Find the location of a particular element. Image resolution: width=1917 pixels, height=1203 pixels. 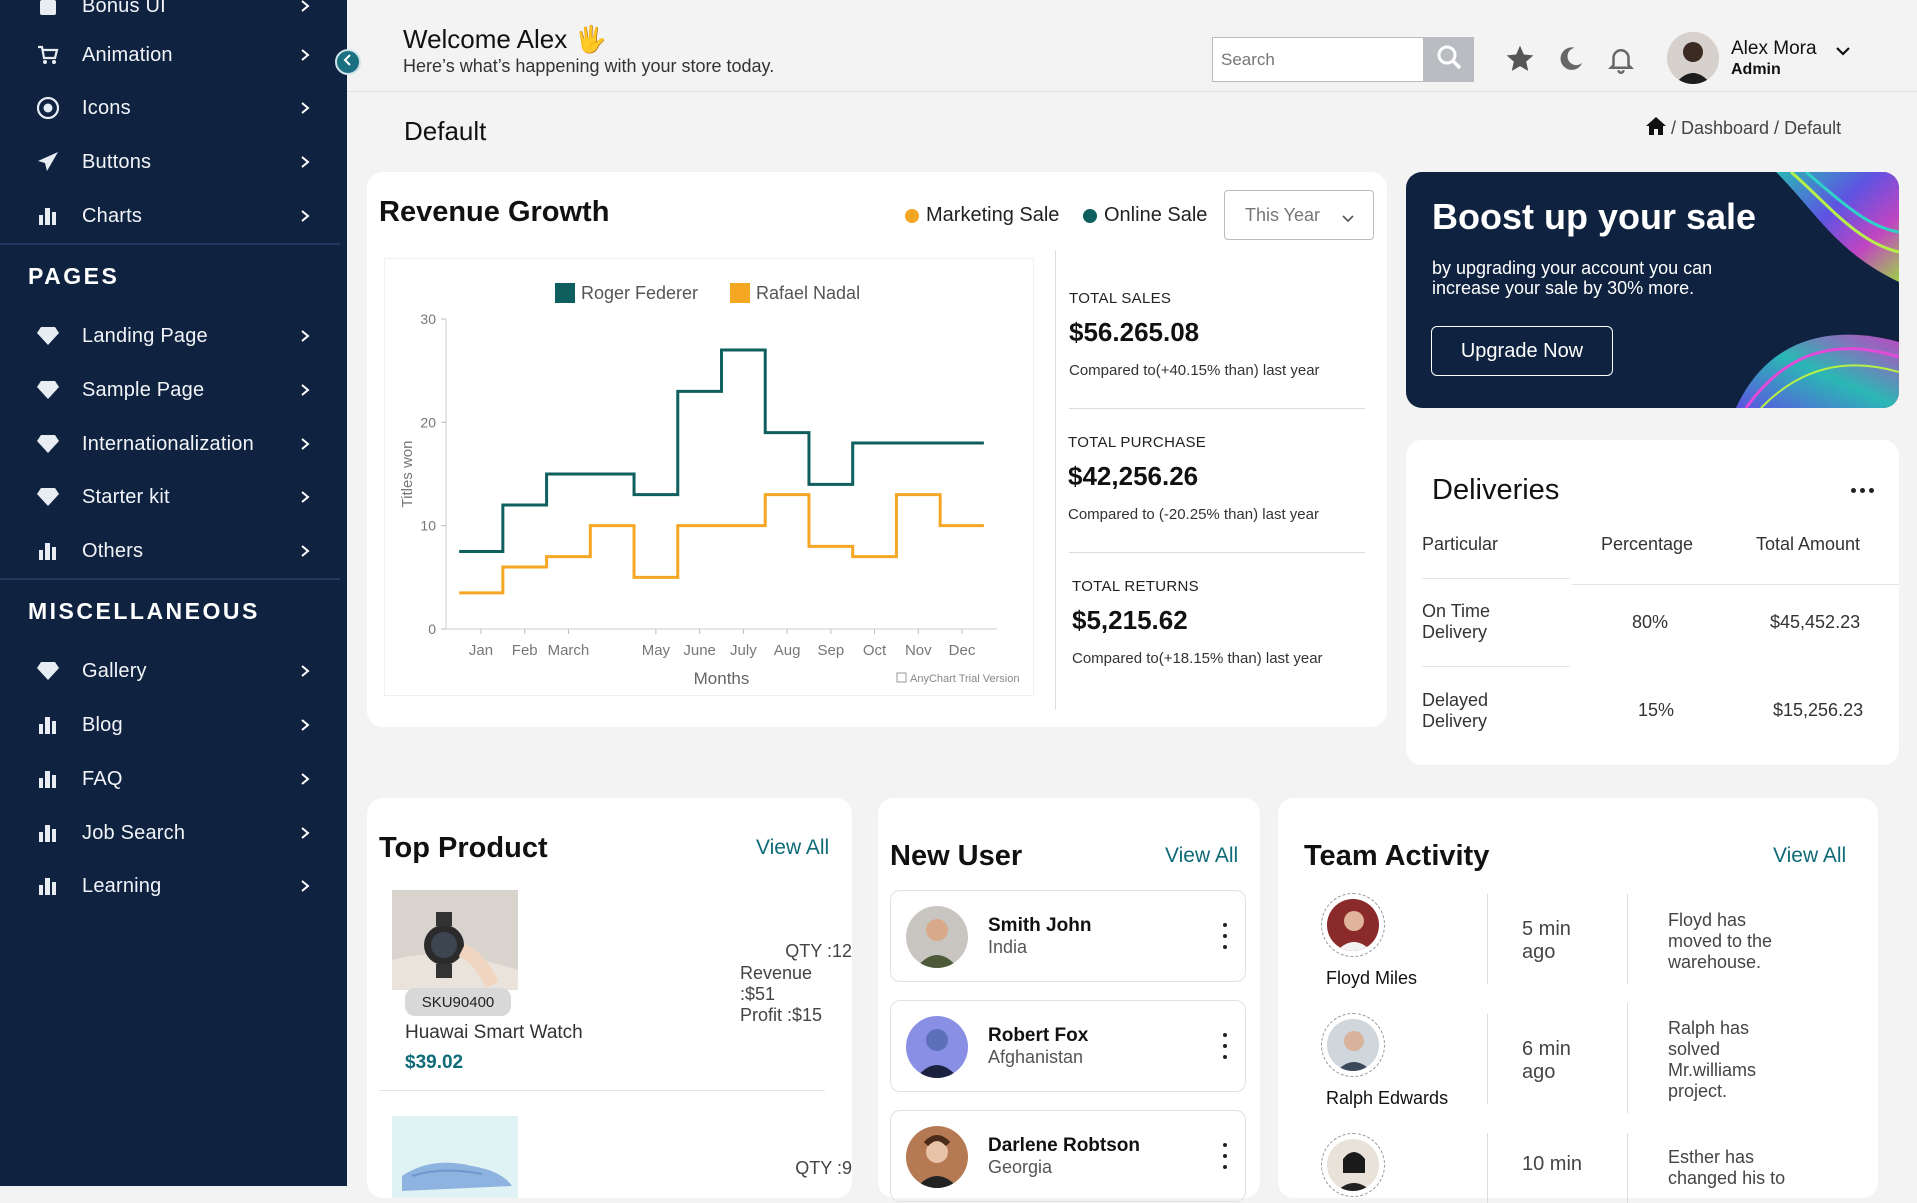

product-revenue: Revenue :$51 is located at coordinates (776, 983).